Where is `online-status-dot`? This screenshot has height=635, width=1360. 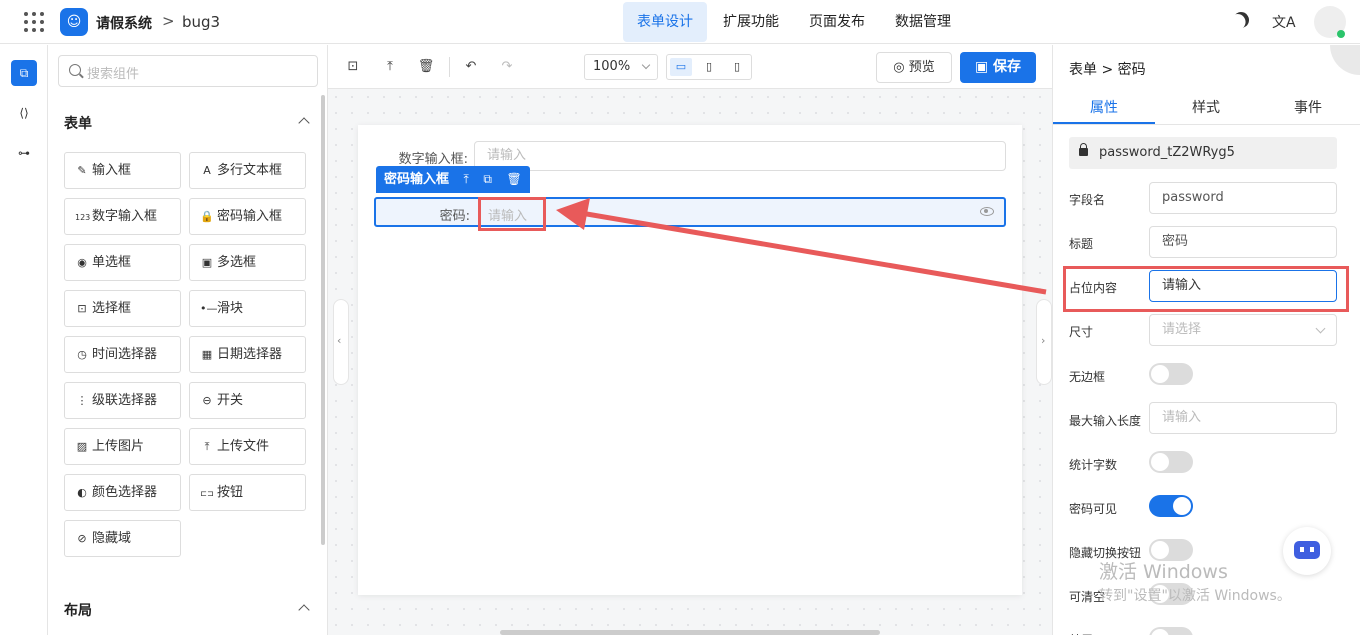 online-status-dot is located at coordinates (1341, 34).